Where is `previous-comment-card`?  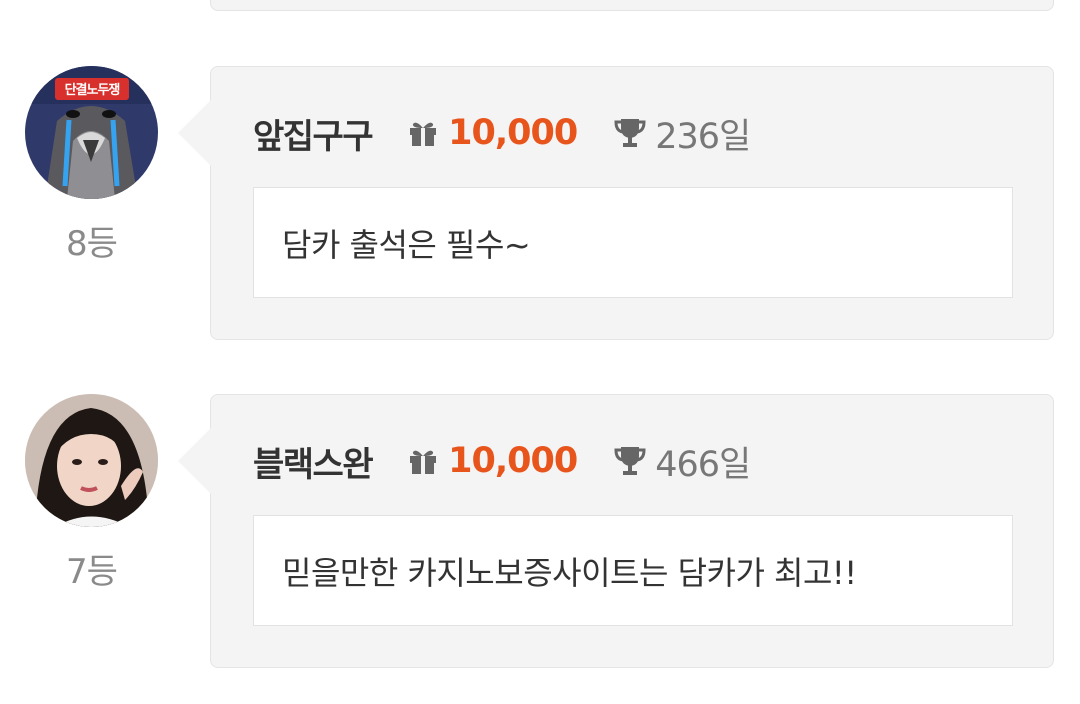
previous-comment-card is located at coordinates (632, 5).